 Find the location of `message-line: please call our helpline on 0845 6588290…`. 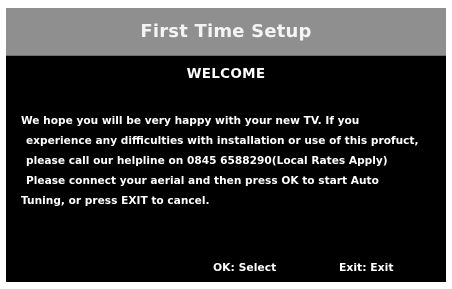

message-line: please call our helpline on 0845 6588290… is located at coordinates (207, 161).